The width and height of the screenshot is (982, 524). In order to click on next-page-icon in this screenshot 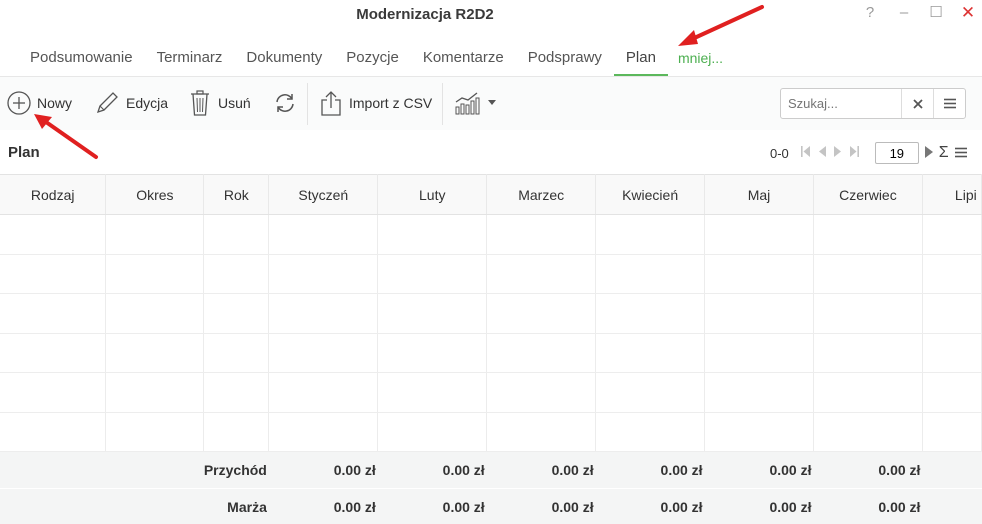, I will do `click(837, 153)`.